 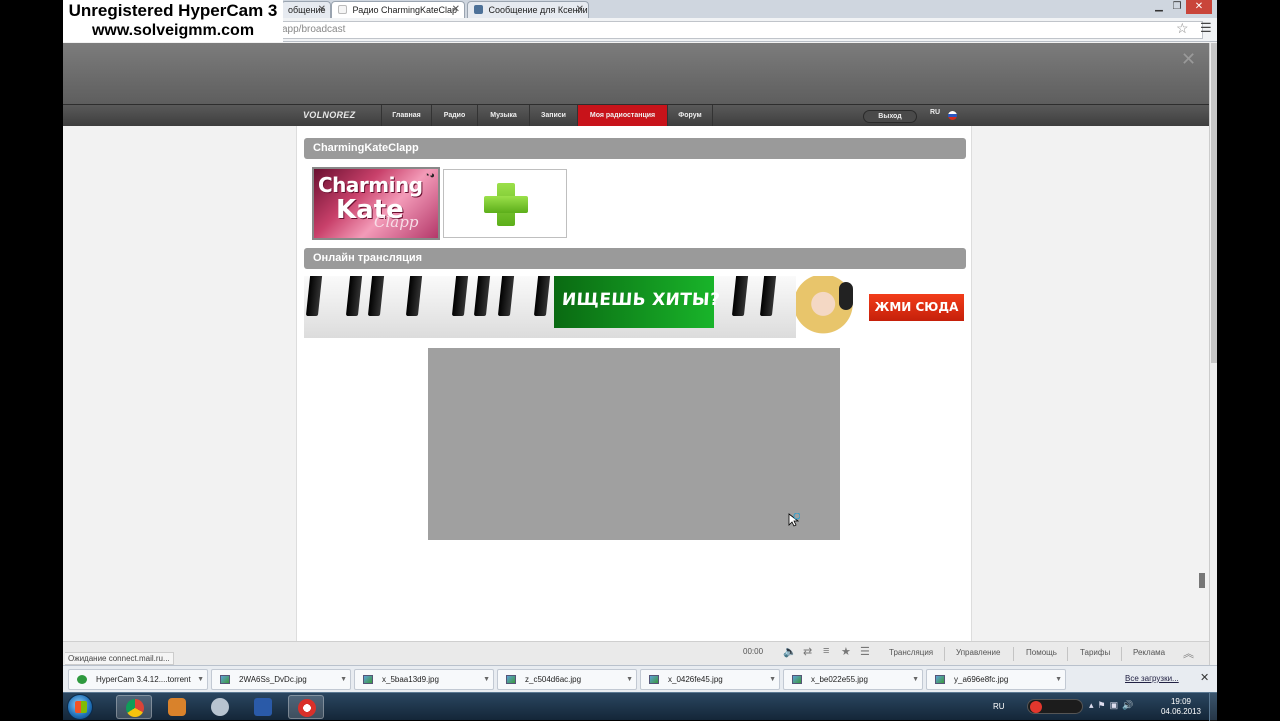 I want to click on owl-icon: ◔◕, so click(x=429, y=175).